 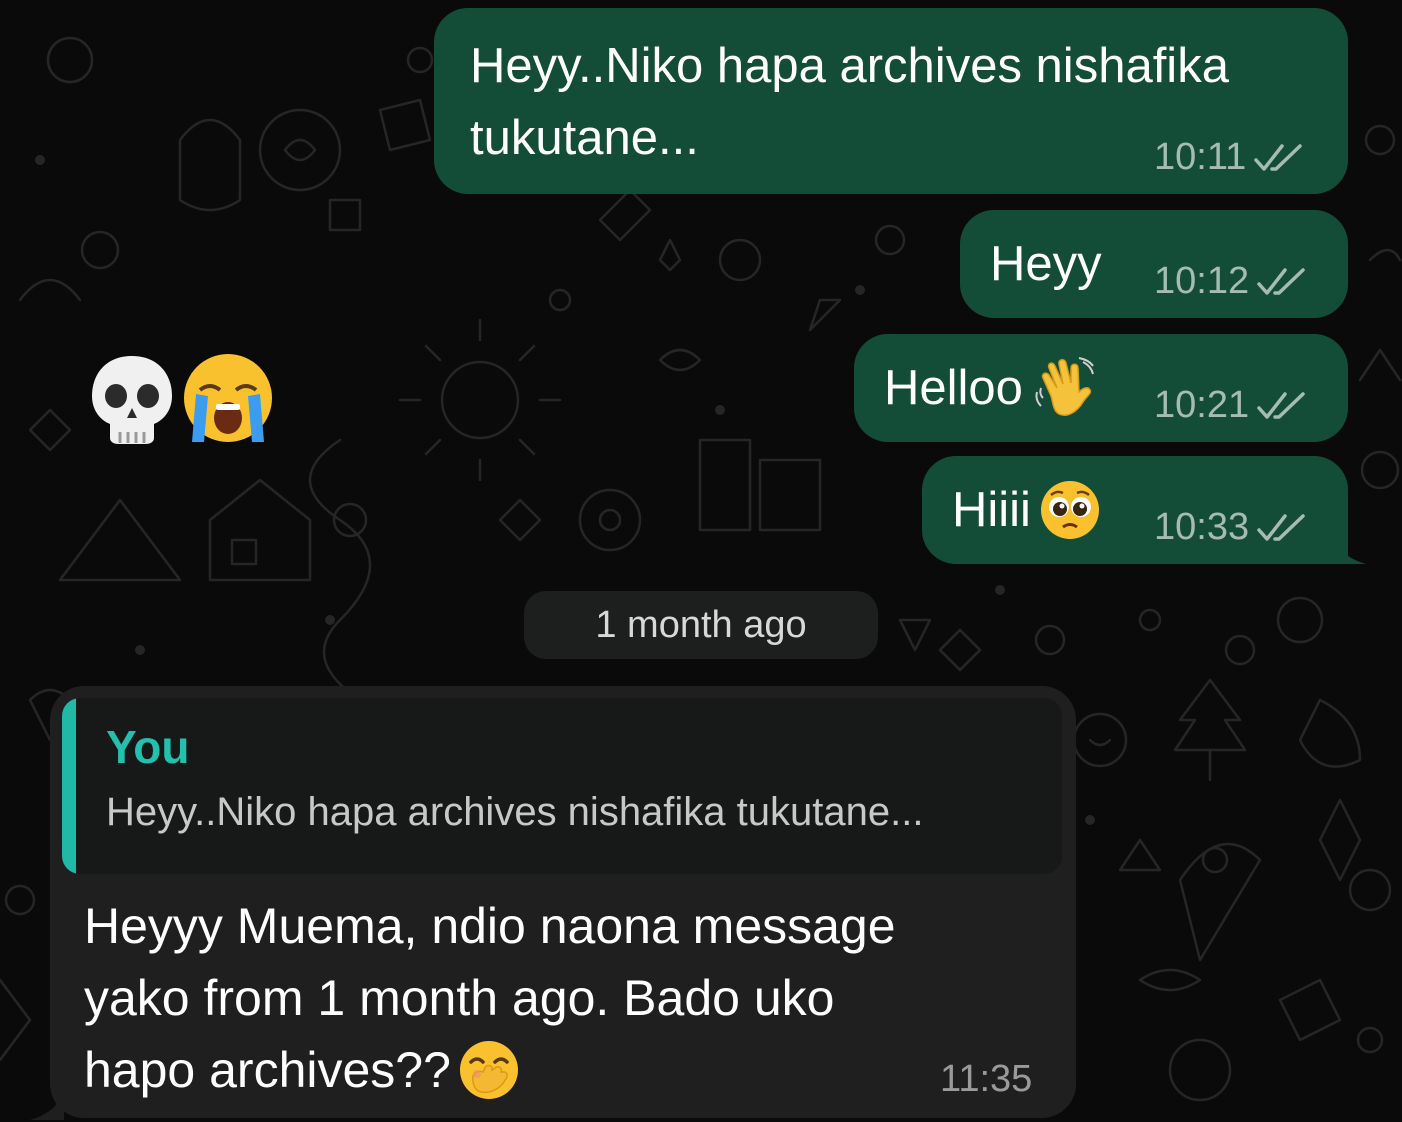 What do you see at coordinates (1202, 527) in the screenshot?
I see `message-time: 10:33` at bounding box center [1202, 527].